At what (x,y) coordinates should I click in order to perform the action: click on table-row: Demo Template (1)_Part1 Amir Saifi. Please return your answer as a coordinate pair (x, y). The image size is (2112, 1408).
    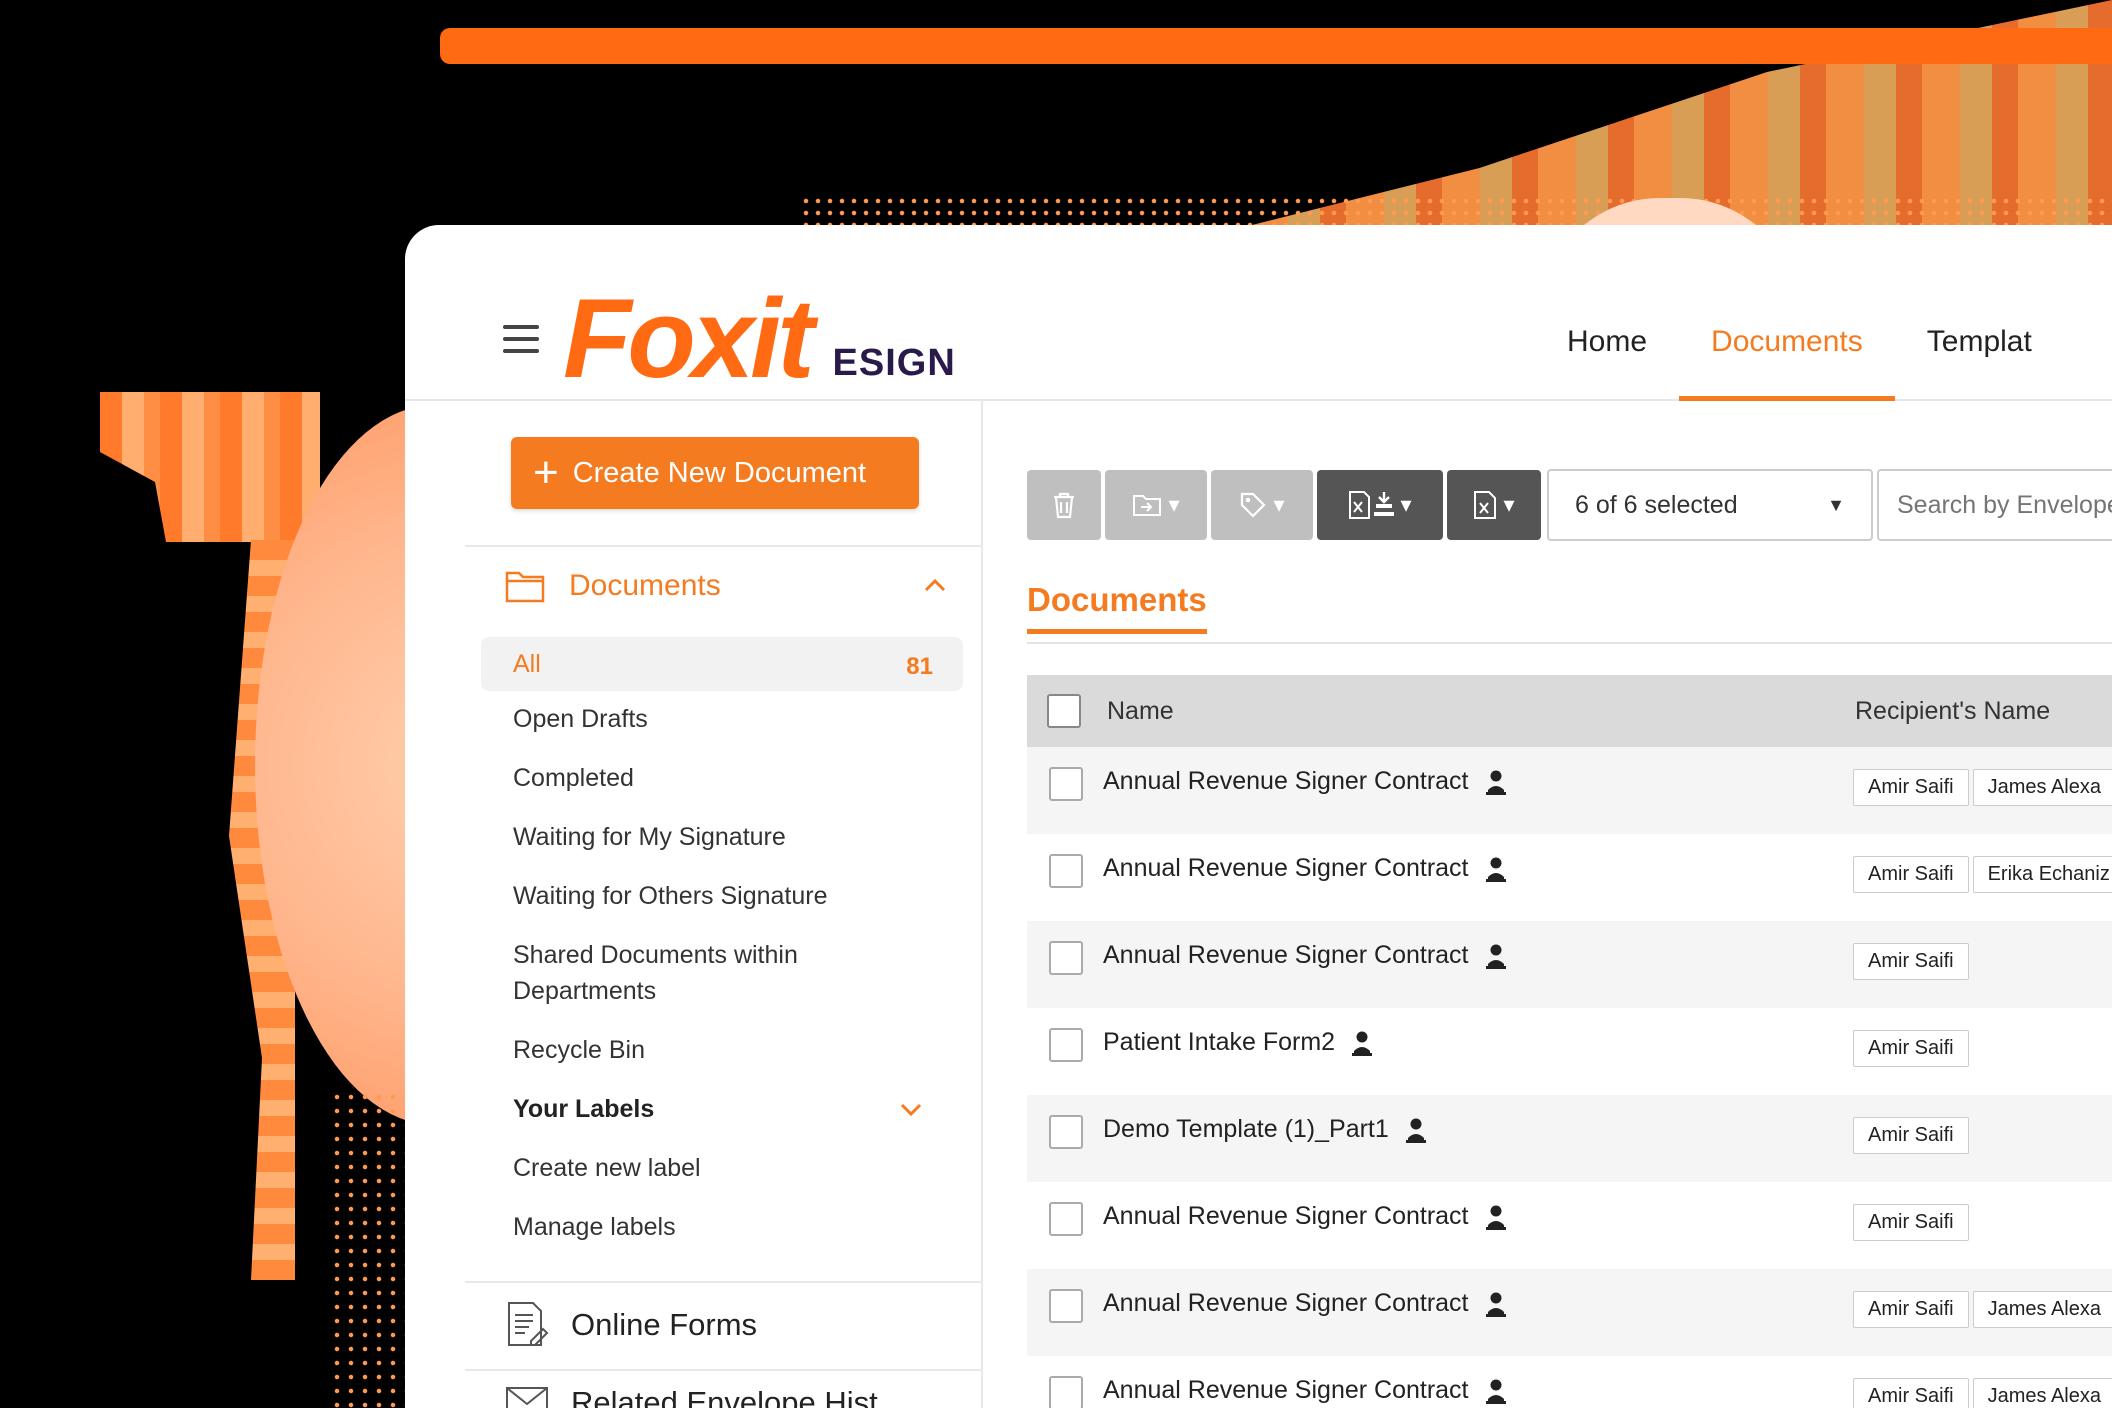
    Looking at the image, I should click on (1569, 1138).